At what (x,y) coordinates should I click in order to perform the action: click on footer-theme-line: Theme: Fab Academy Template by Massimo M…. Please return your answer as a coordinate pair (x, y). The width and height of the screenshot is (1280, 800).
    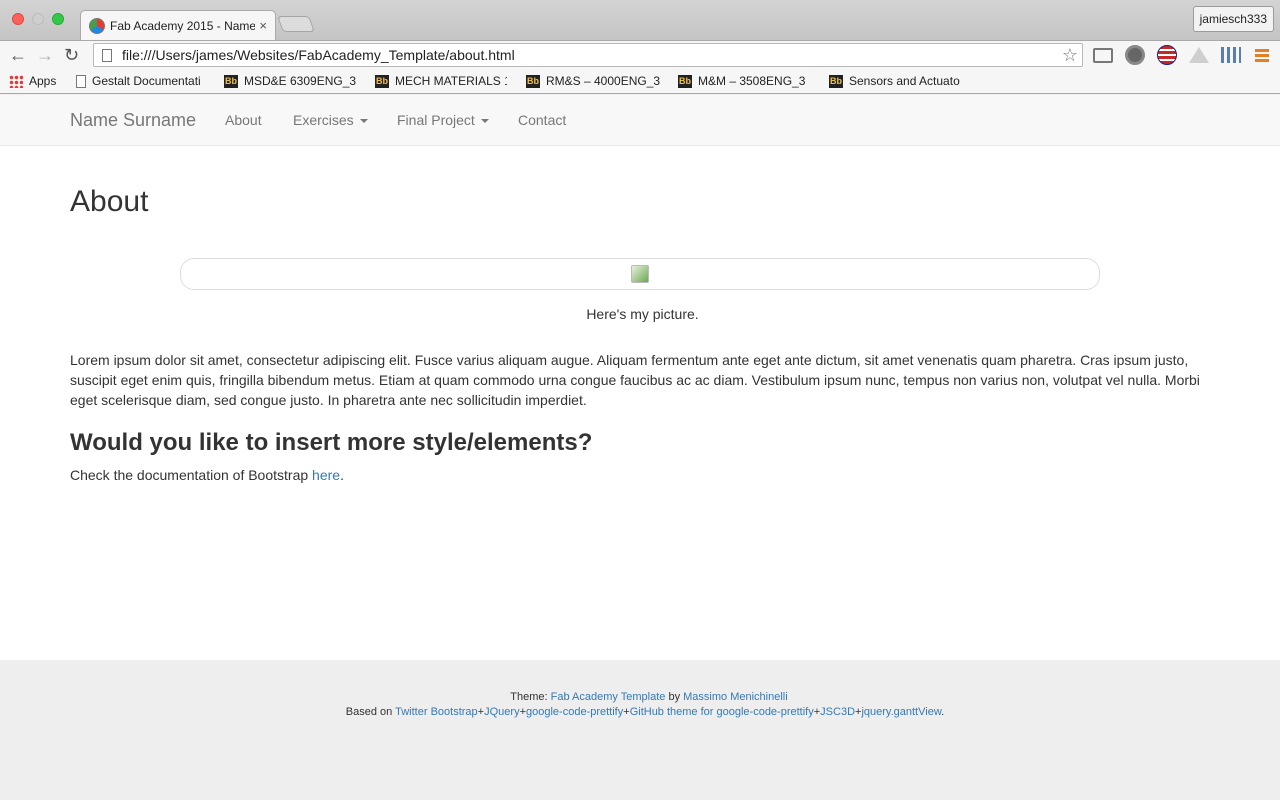
    Looking at the image, I should click on (640, 697).